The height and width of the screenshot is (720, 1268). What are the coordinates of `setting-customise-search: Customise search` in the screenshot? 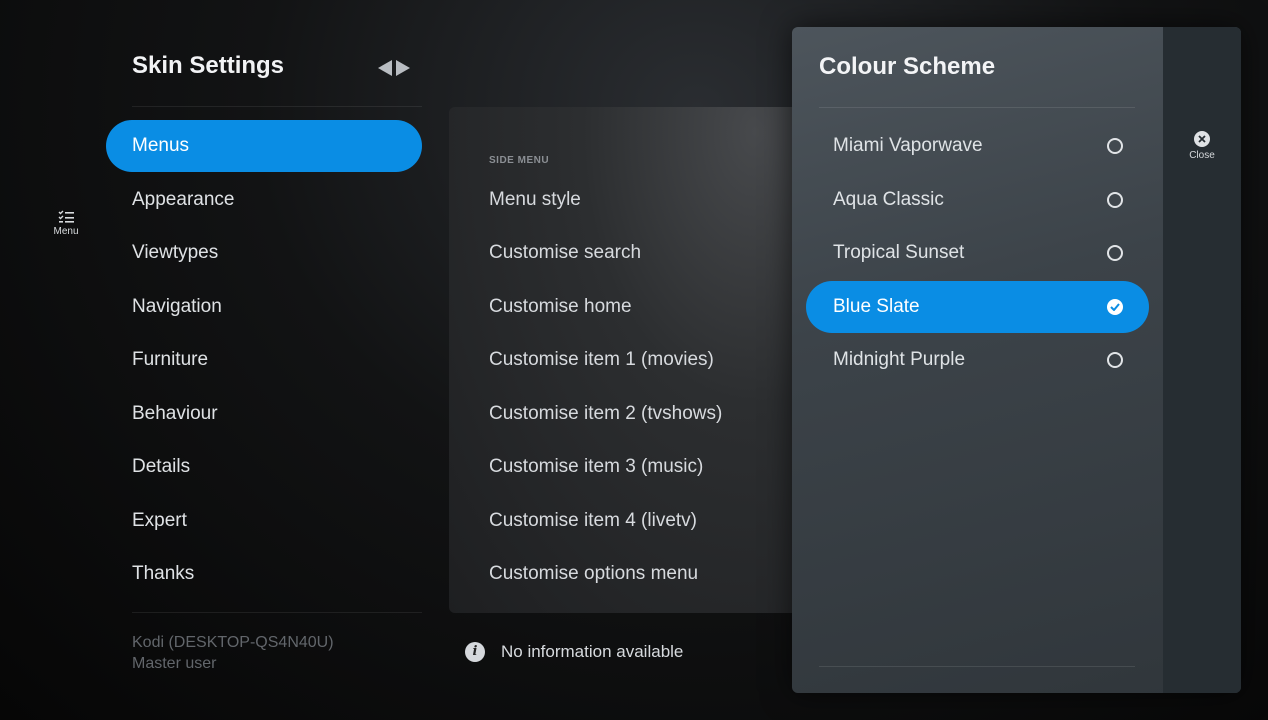 It's located at (565, 253).